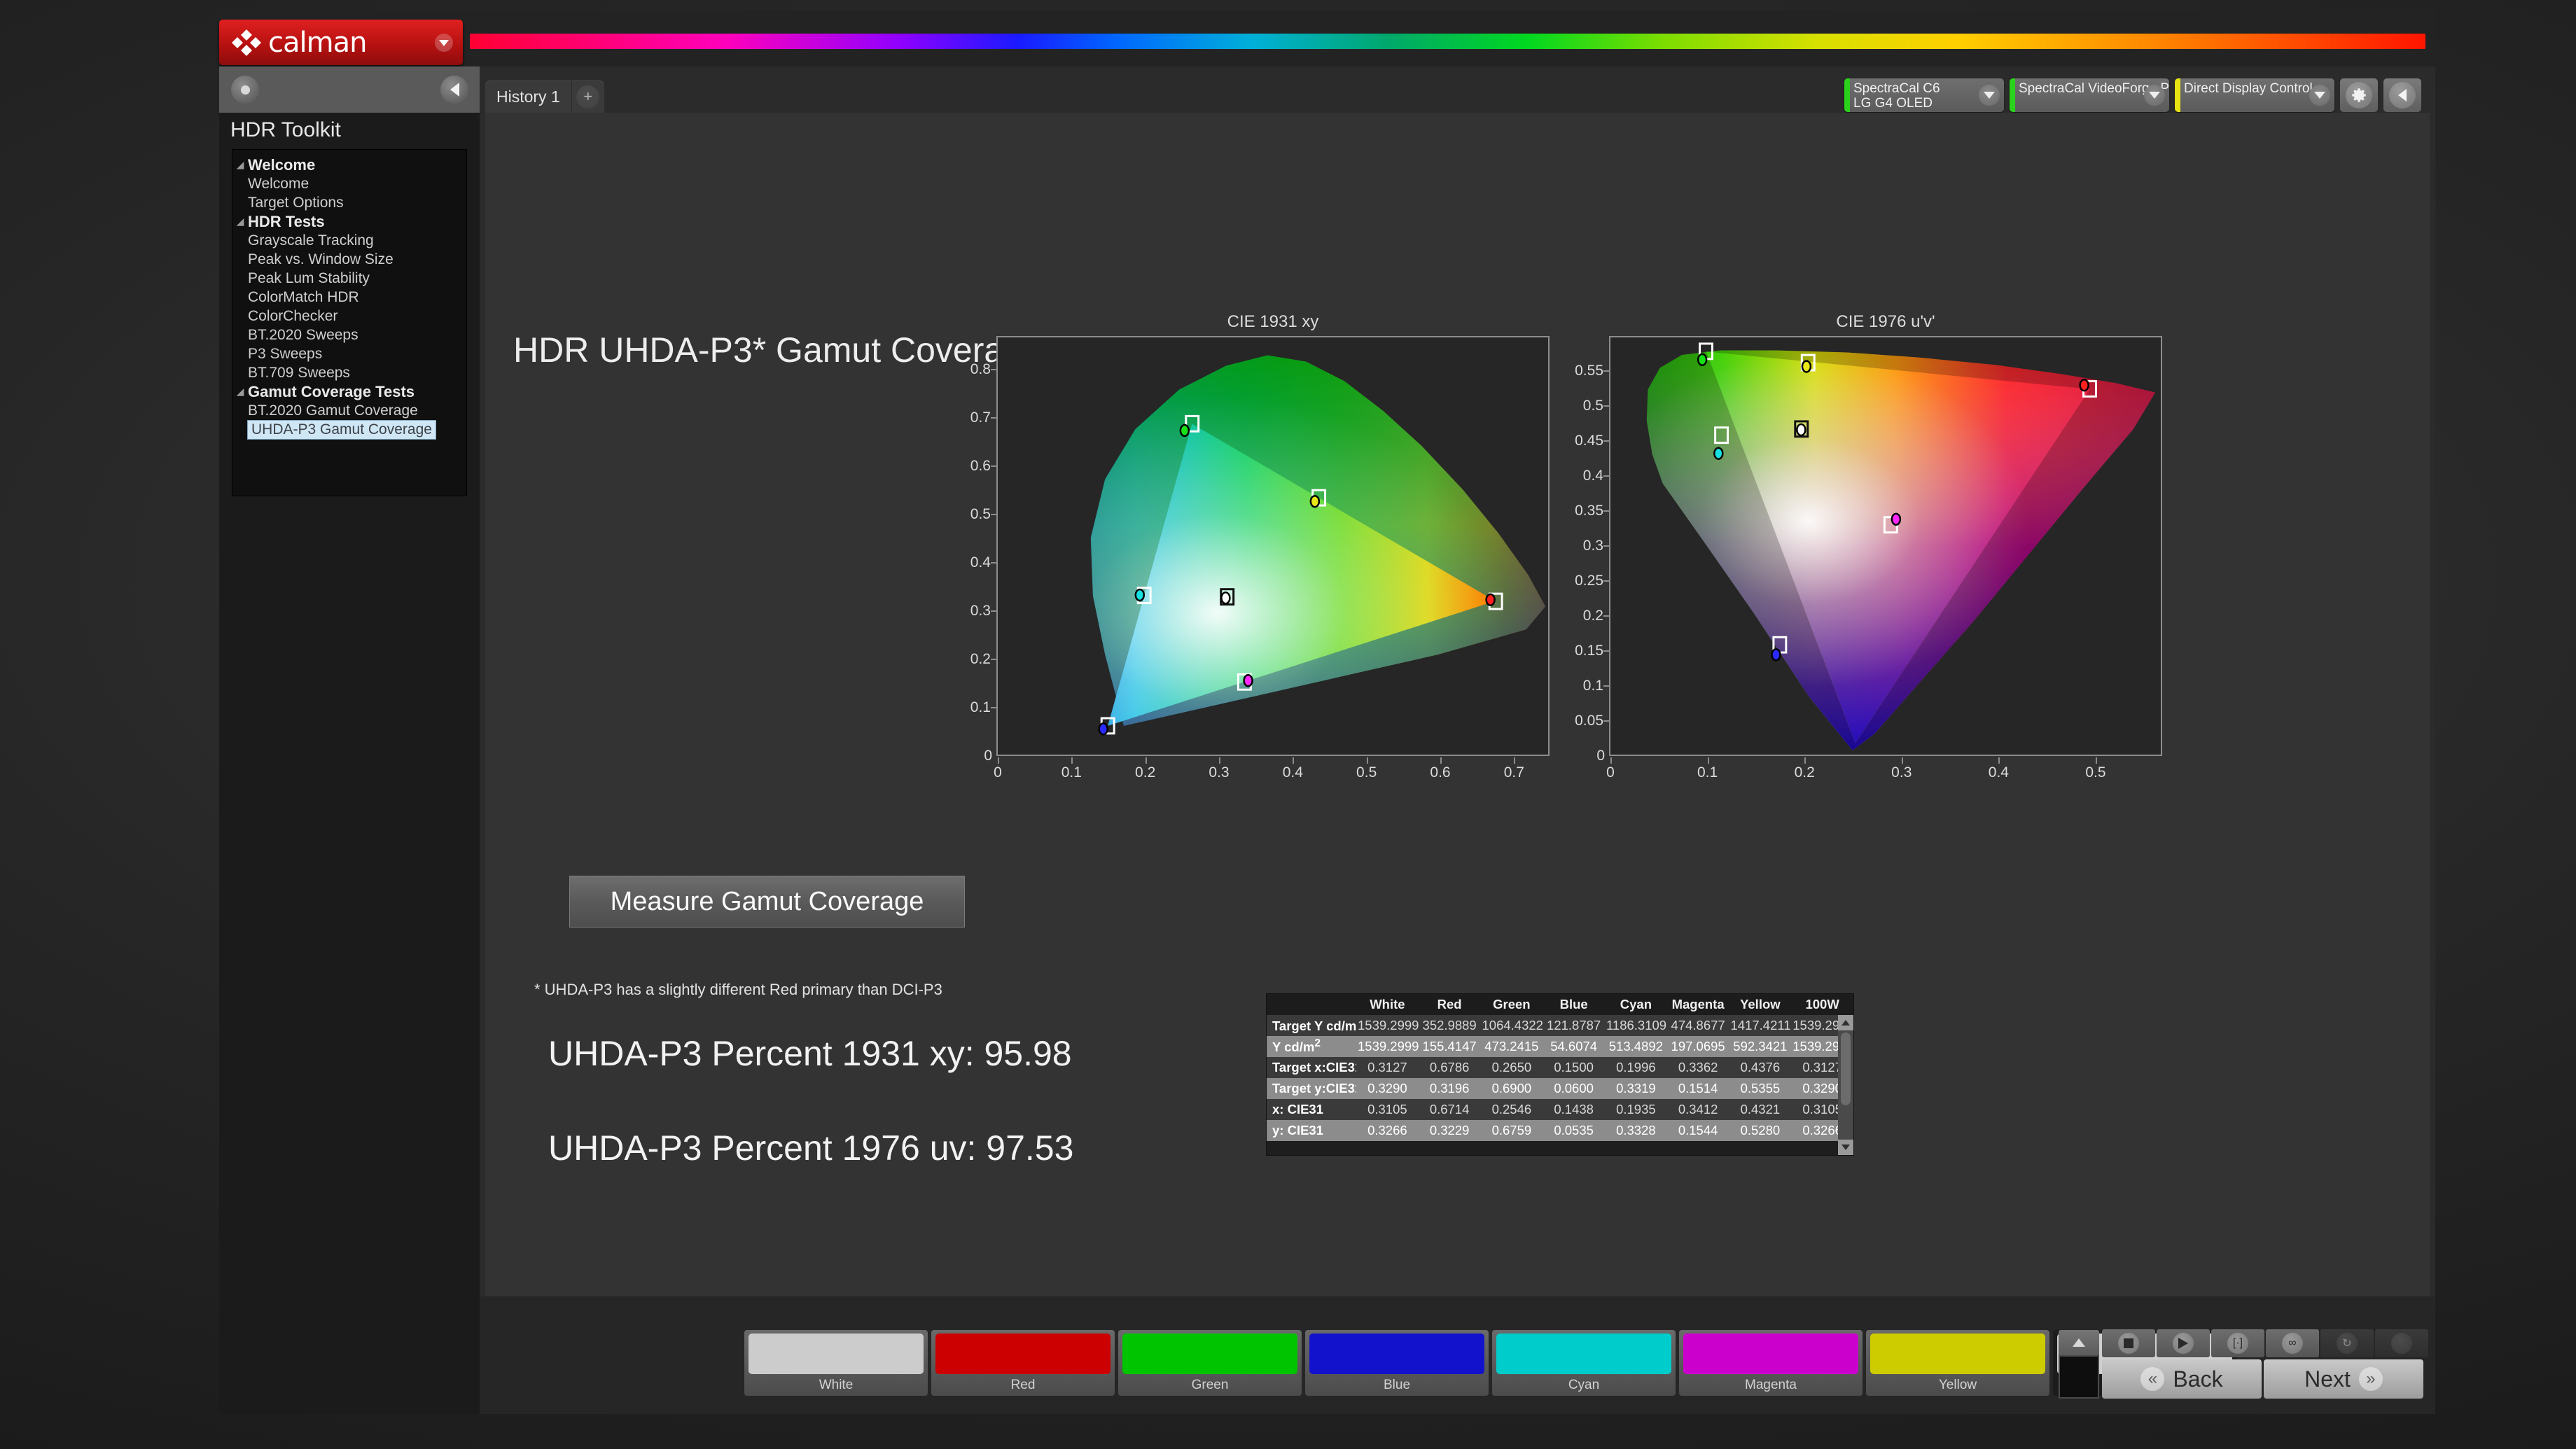  What do you see at coordinates (303, 296) in the screenshot?
I see `tree-item-label: ColorMatch HDR` at bounding box center [303, 296].